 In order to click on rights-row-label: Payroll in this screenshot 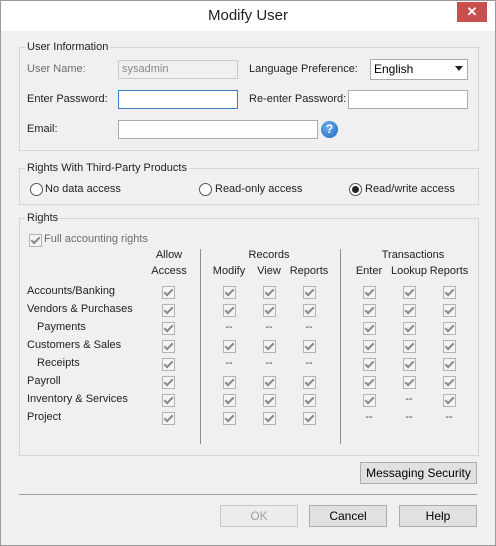, I will do `click(44, 381)`.